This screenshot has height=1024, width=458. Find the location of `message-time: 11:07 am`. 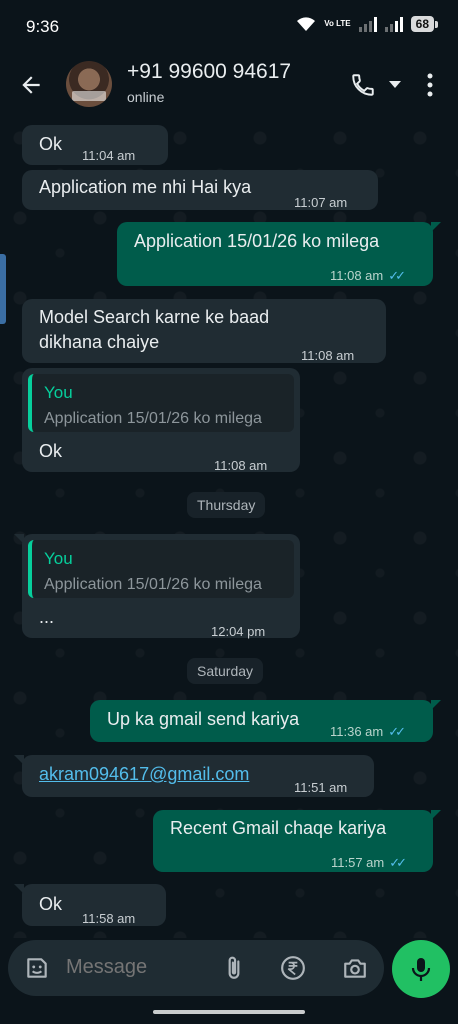

message-time: 11:07 am is located at coordinates (321, 202).